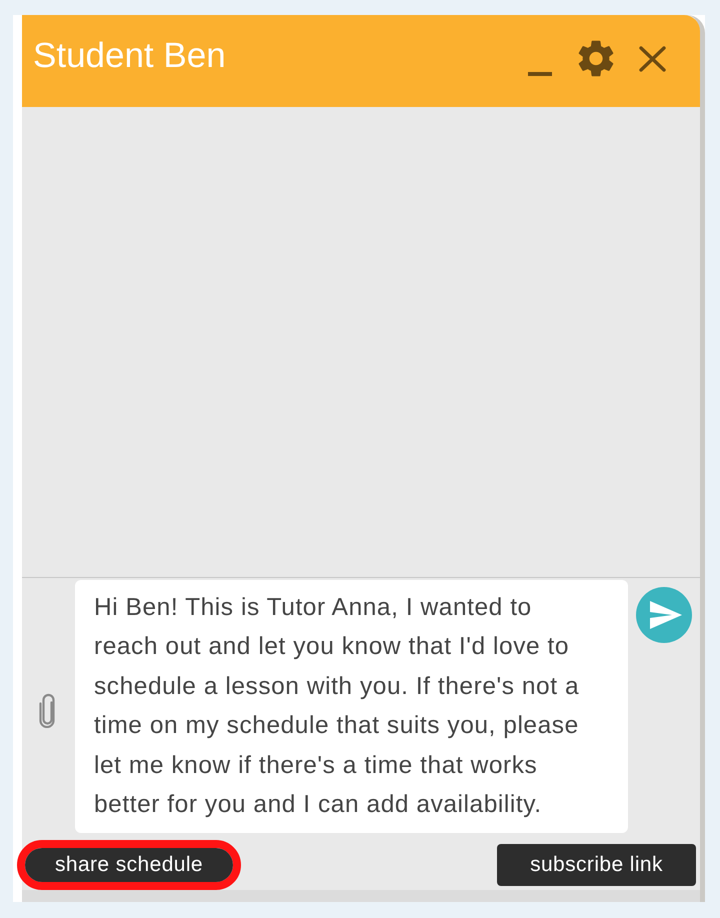  What do you see at coordinates (540, 74) in the screenshot?
I see `minimize-icon` at bounding box center [540, 74].